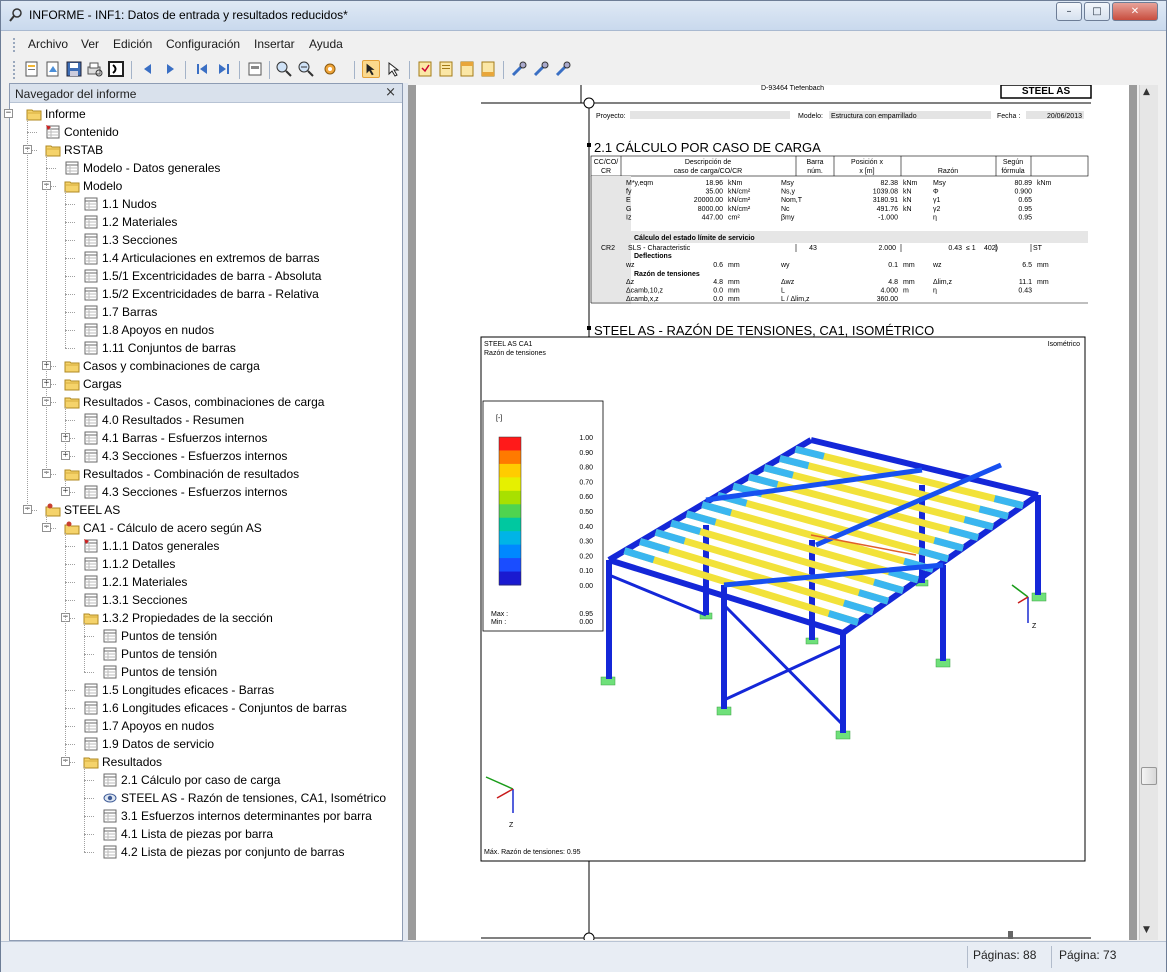  Describe the element at coordinates (203, 44) in the screenshot. I see `menu-configuracion: Configuración` at that location.